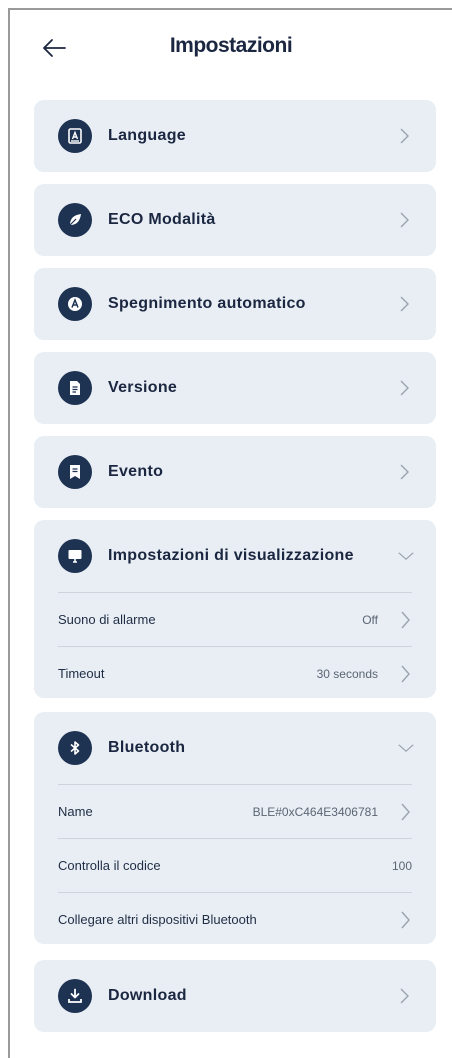 The image size is (452, 1058). I want to click on alarm-sound-row: Suono di allarme Off, so click(235, 619).